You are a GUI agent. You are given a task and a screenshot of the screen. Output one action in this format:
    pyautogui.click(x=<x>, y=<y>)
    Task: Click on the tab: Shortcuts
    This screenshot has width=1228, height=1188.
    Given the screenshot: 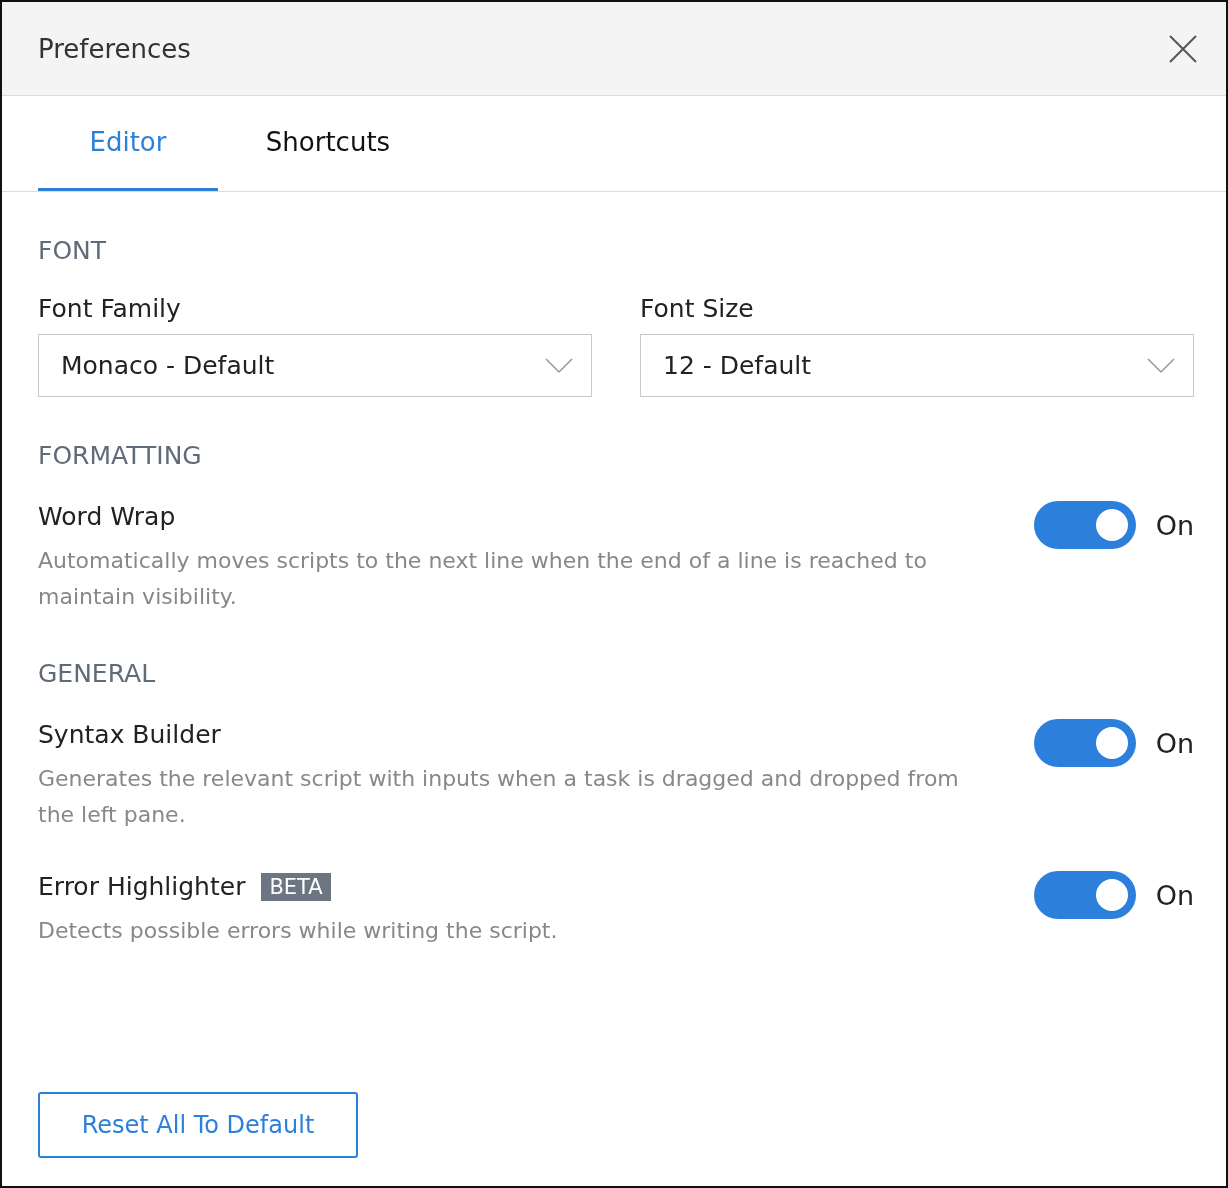 What is the action you would take?
    pyautogui.click(x=328, y=143)
    